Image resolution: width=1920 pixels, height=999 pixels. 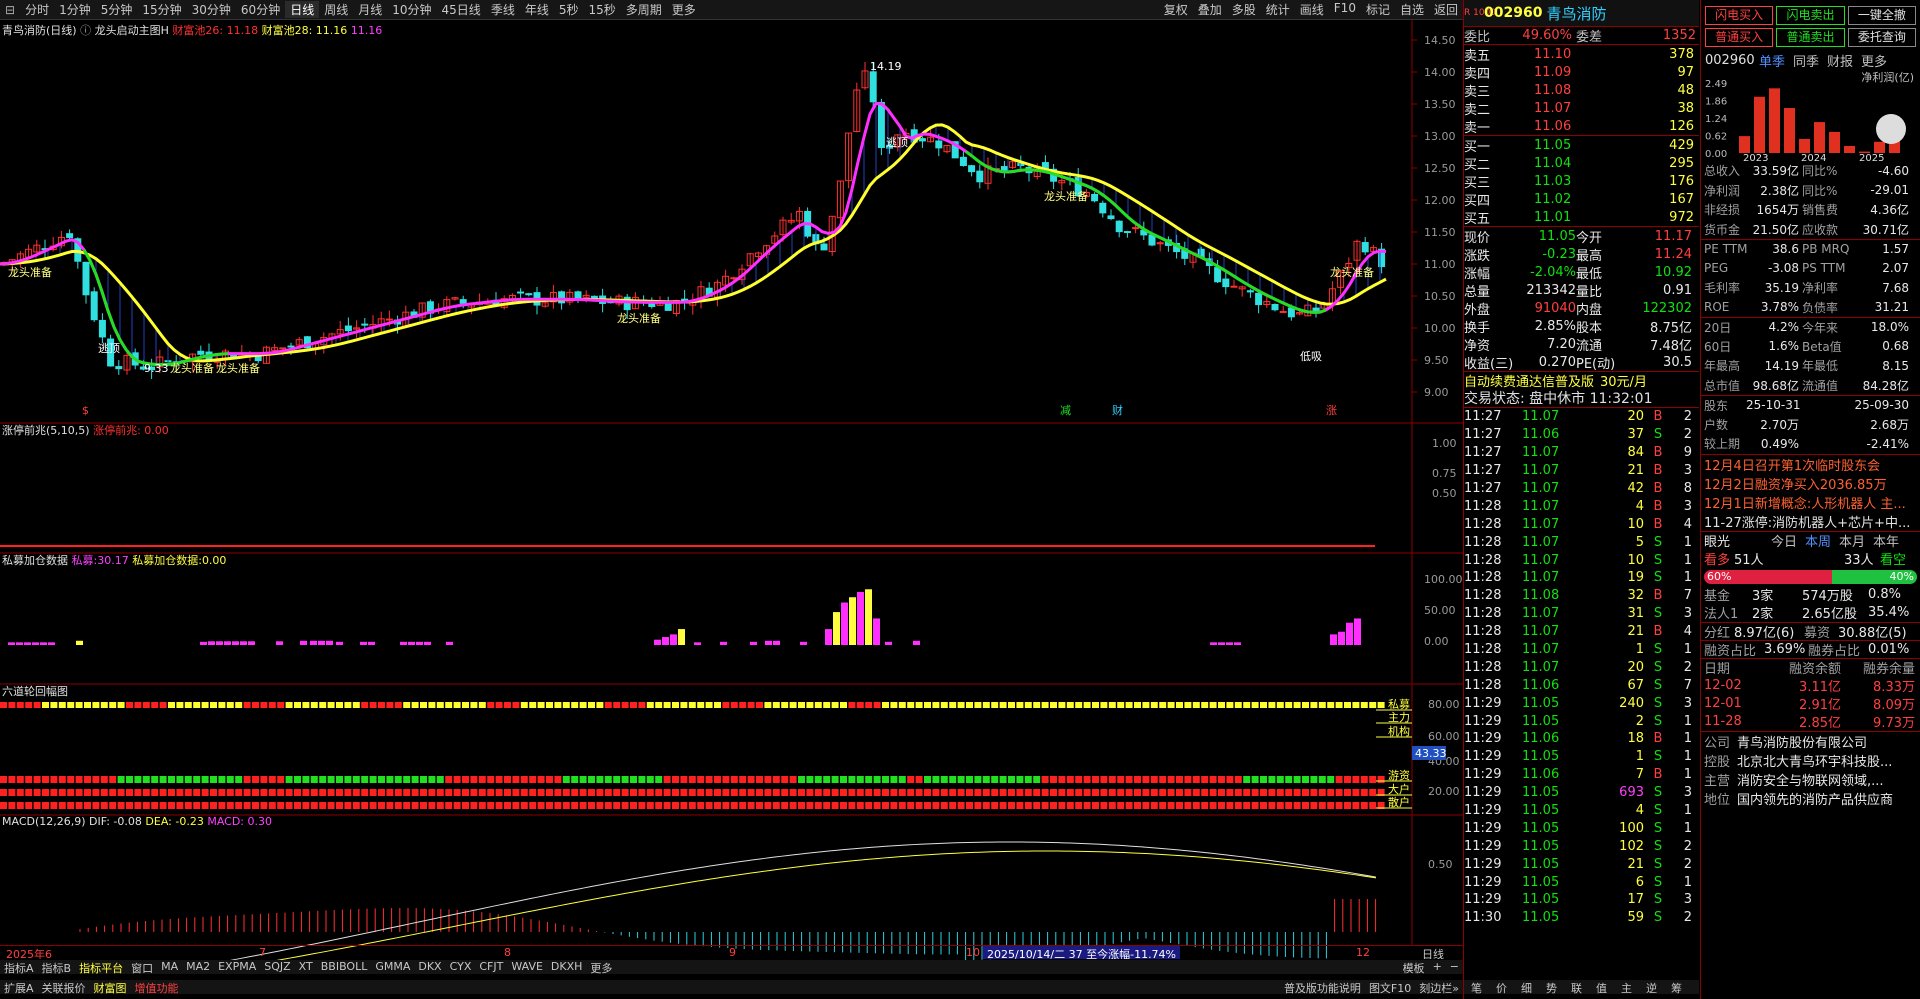 I want to click on indicator-tab-13: CFJT, so click(x=491, y=967).